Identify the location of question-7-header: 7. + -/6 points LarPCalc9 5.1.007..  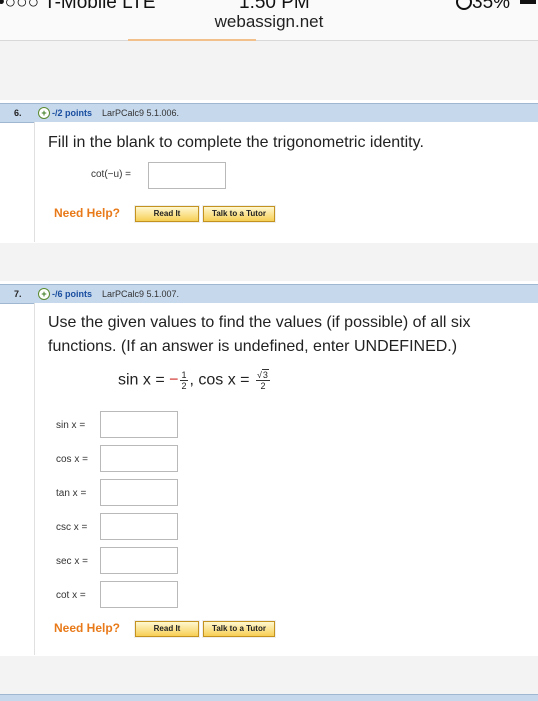
(269, 294).